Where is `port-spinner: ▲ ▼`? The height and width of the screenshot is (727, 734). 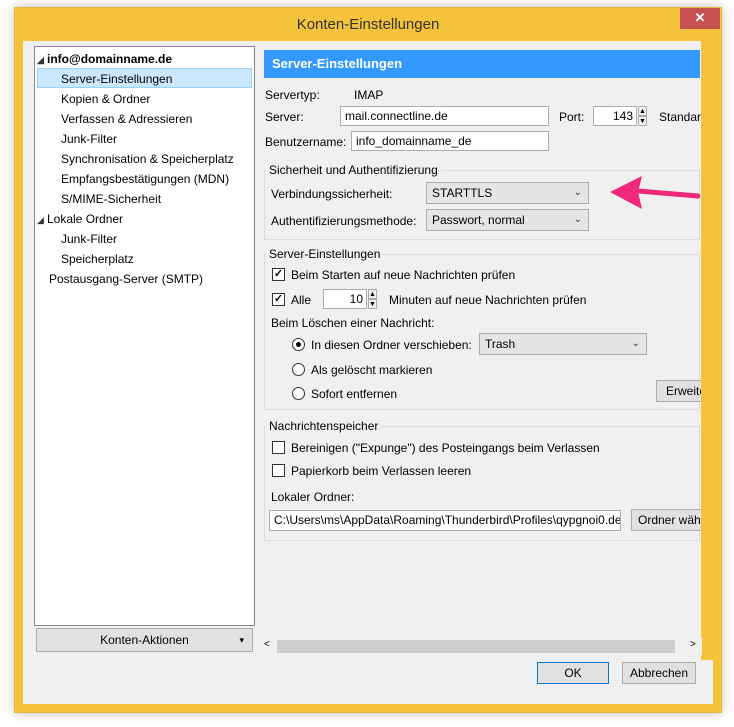
port-spinner: ▲ ▼ is located at coordinates (642, 116).